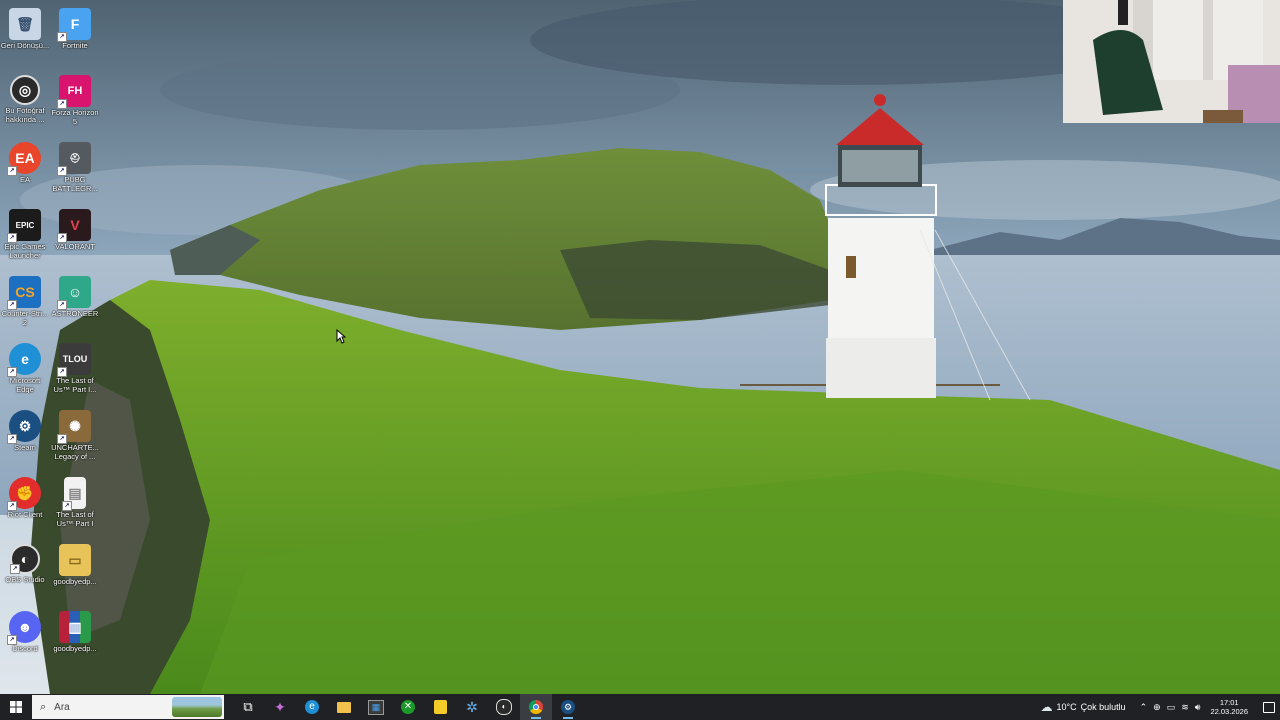 The image size is (1280, 720). Describe the element at coordinates (1229, 711) in the screenshot. I see `clock-date: 22.03.2026` at that location.